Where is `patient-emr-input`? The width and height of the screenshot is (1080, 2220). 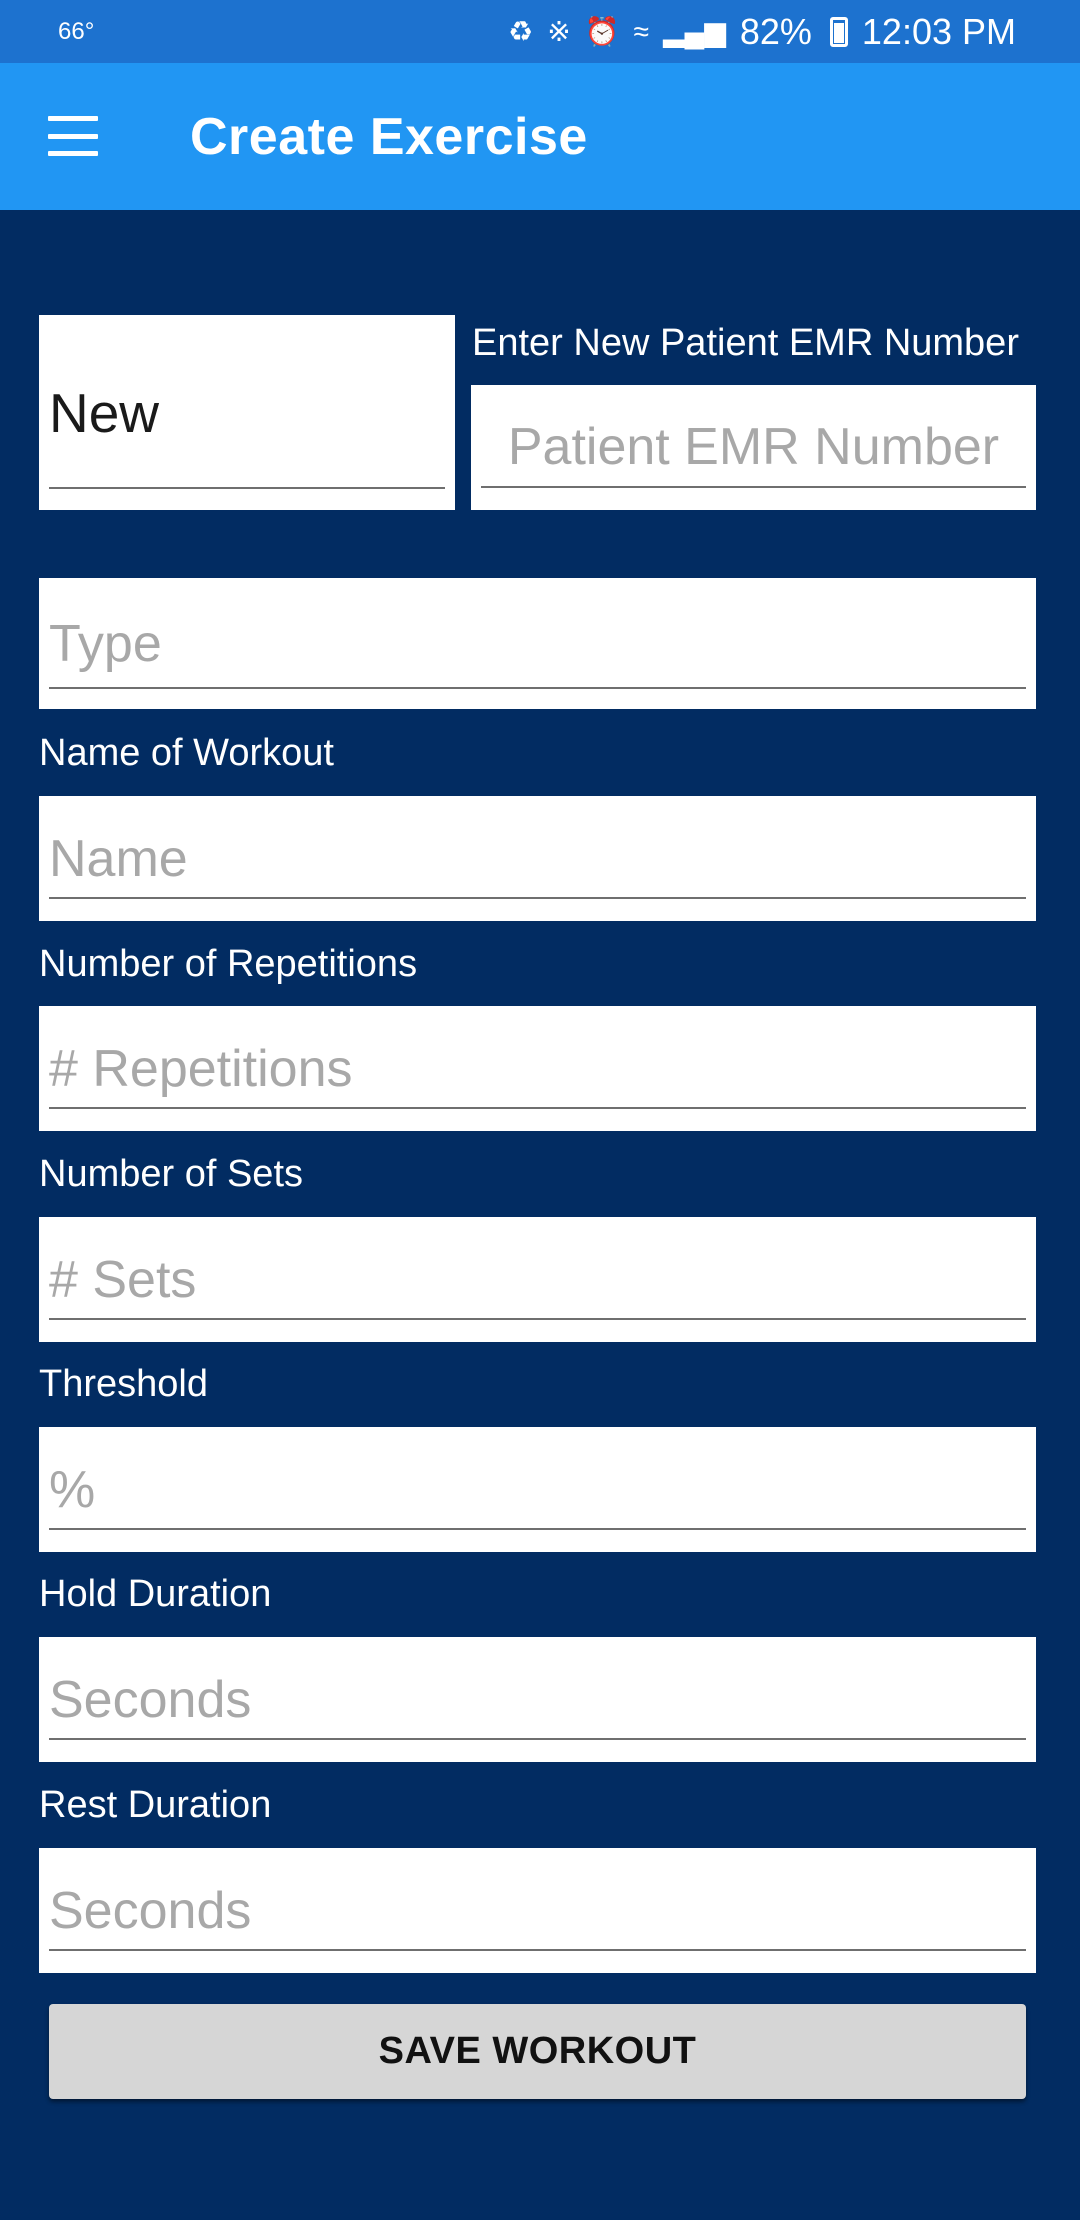 patient-emr-input is located at coordinates (753, 447).